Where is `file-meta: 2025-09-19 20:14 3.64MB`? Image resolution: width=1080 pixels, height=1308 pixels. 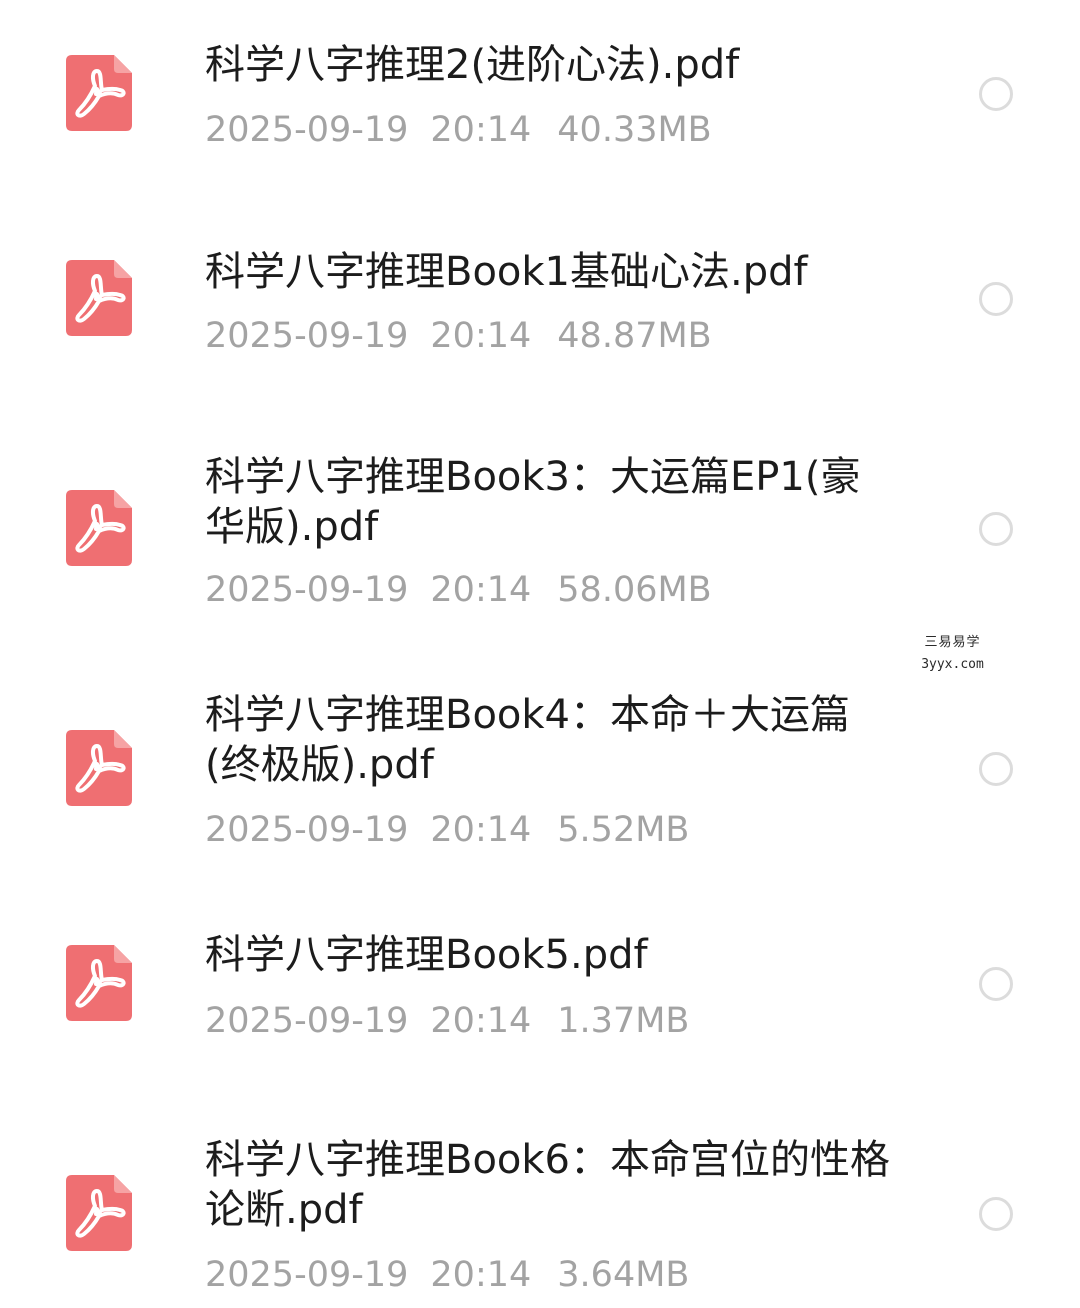
file-meta: 2025-09-19 20:14 3.64MB is located at coordinates (447, 1275).